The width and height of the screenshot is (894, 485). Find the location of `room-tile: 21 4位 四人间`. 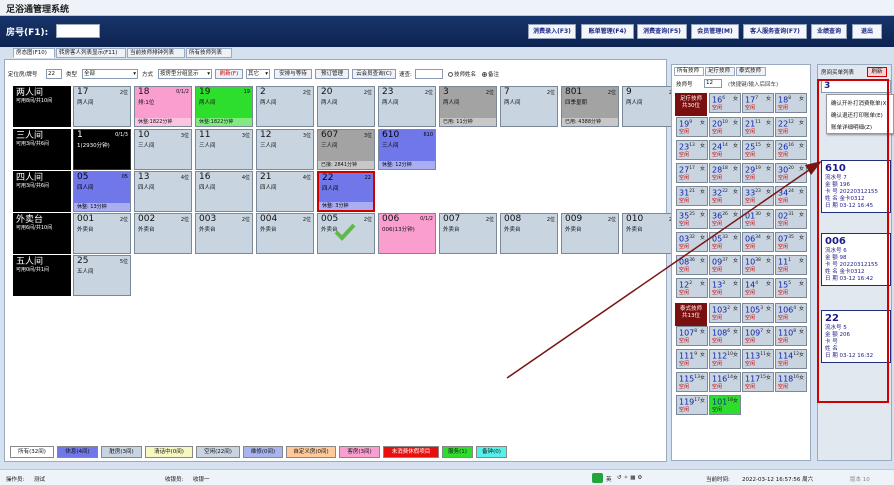

room-tile: 21 4位 四人间 is located at coordinates (285, 191).